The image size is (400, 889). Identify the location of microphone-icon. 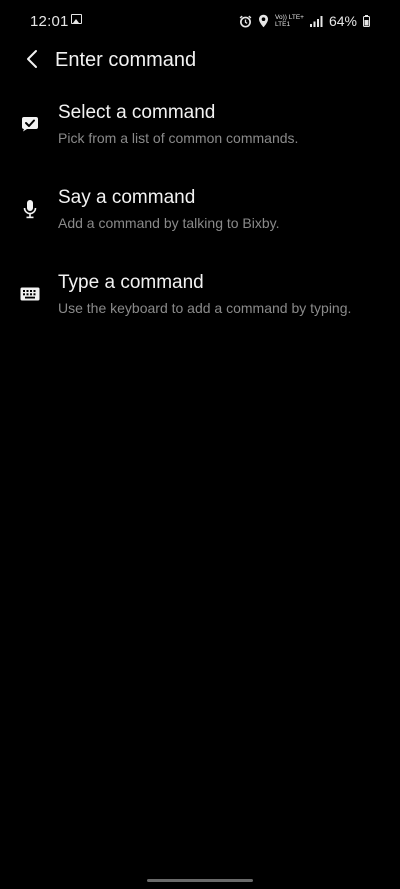
(30, 209).